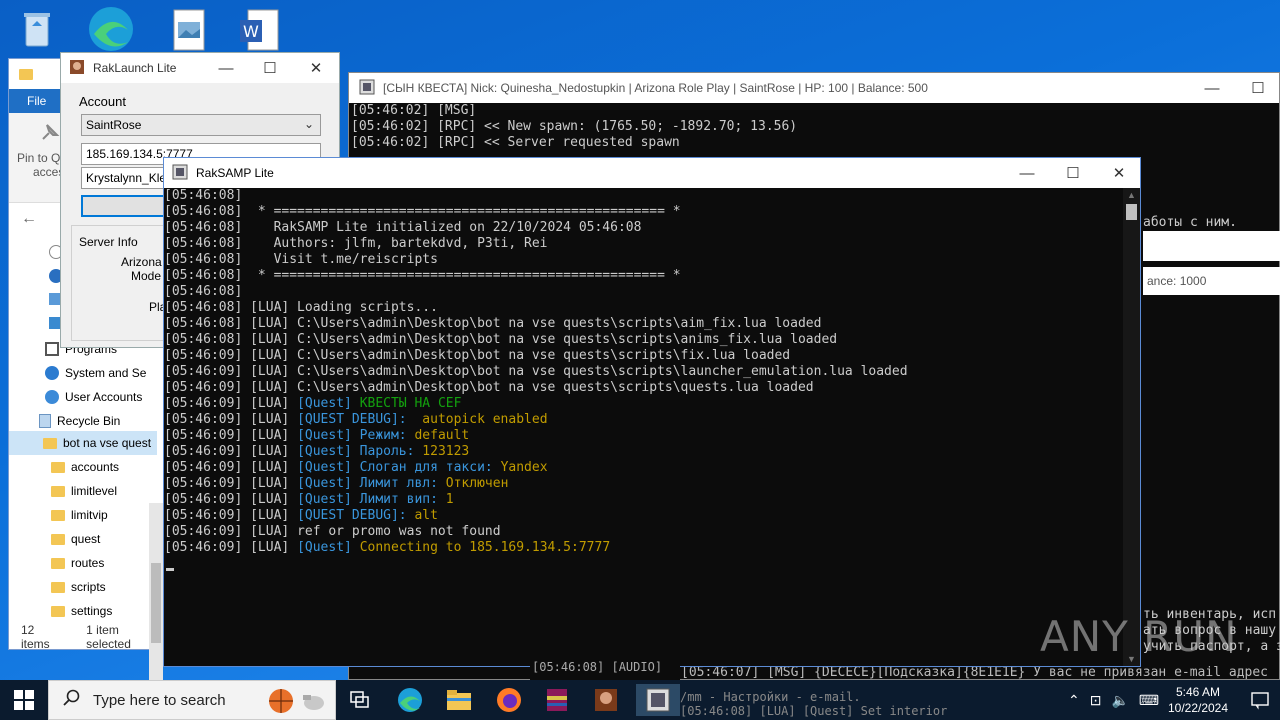  Describe the element at coordinates (814, 711) in the screenshot. I see `console-strip-right-3: [05:46:08] [LUA] [Quest] Set interior` at that location.